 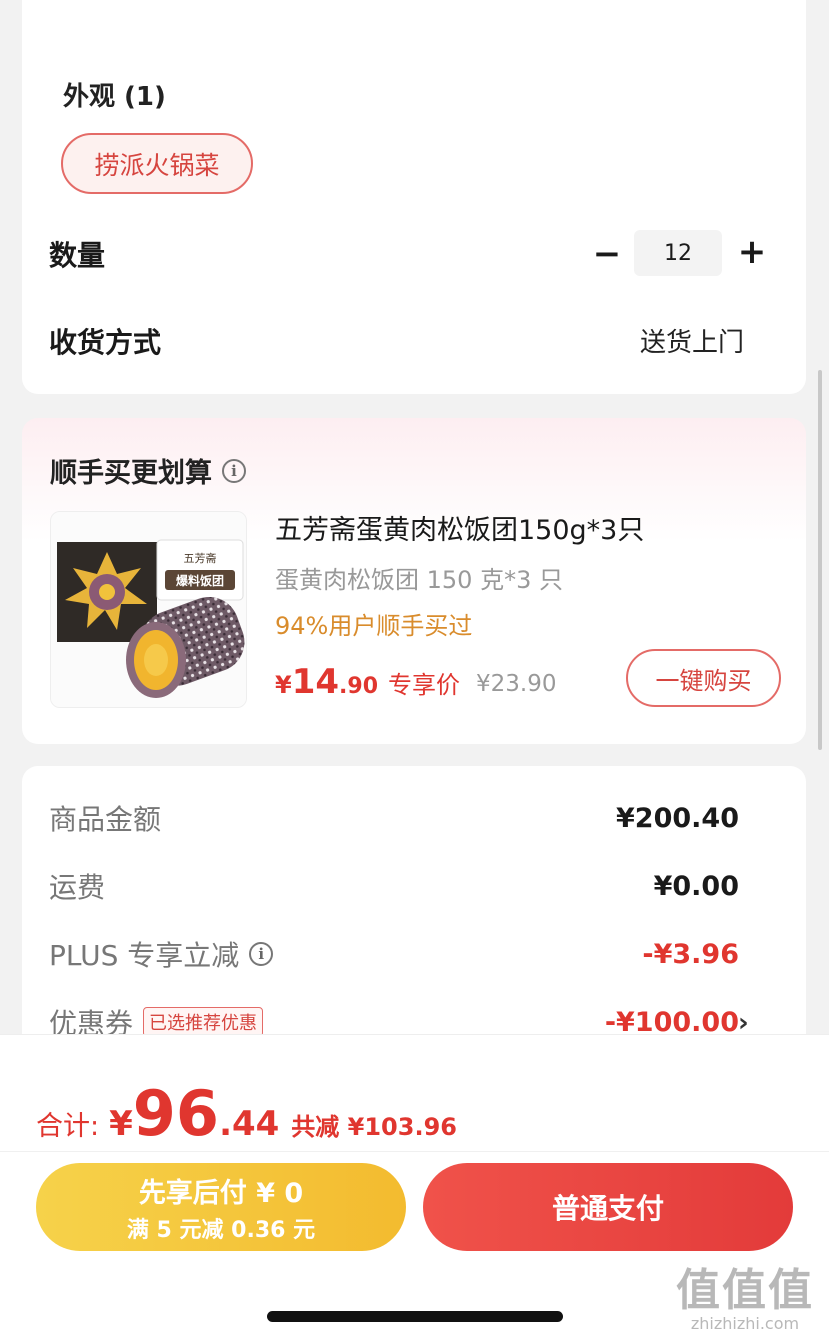 I want to click on quantity-plus-button: +, so click(x=752, y=252).